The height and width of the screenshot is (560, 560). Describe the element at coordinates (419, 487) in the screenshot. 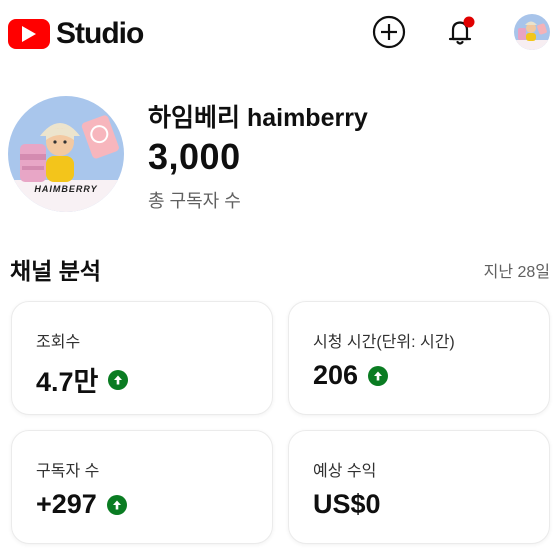

I see `revenue-card: 예상 수익 US$0` at that location.